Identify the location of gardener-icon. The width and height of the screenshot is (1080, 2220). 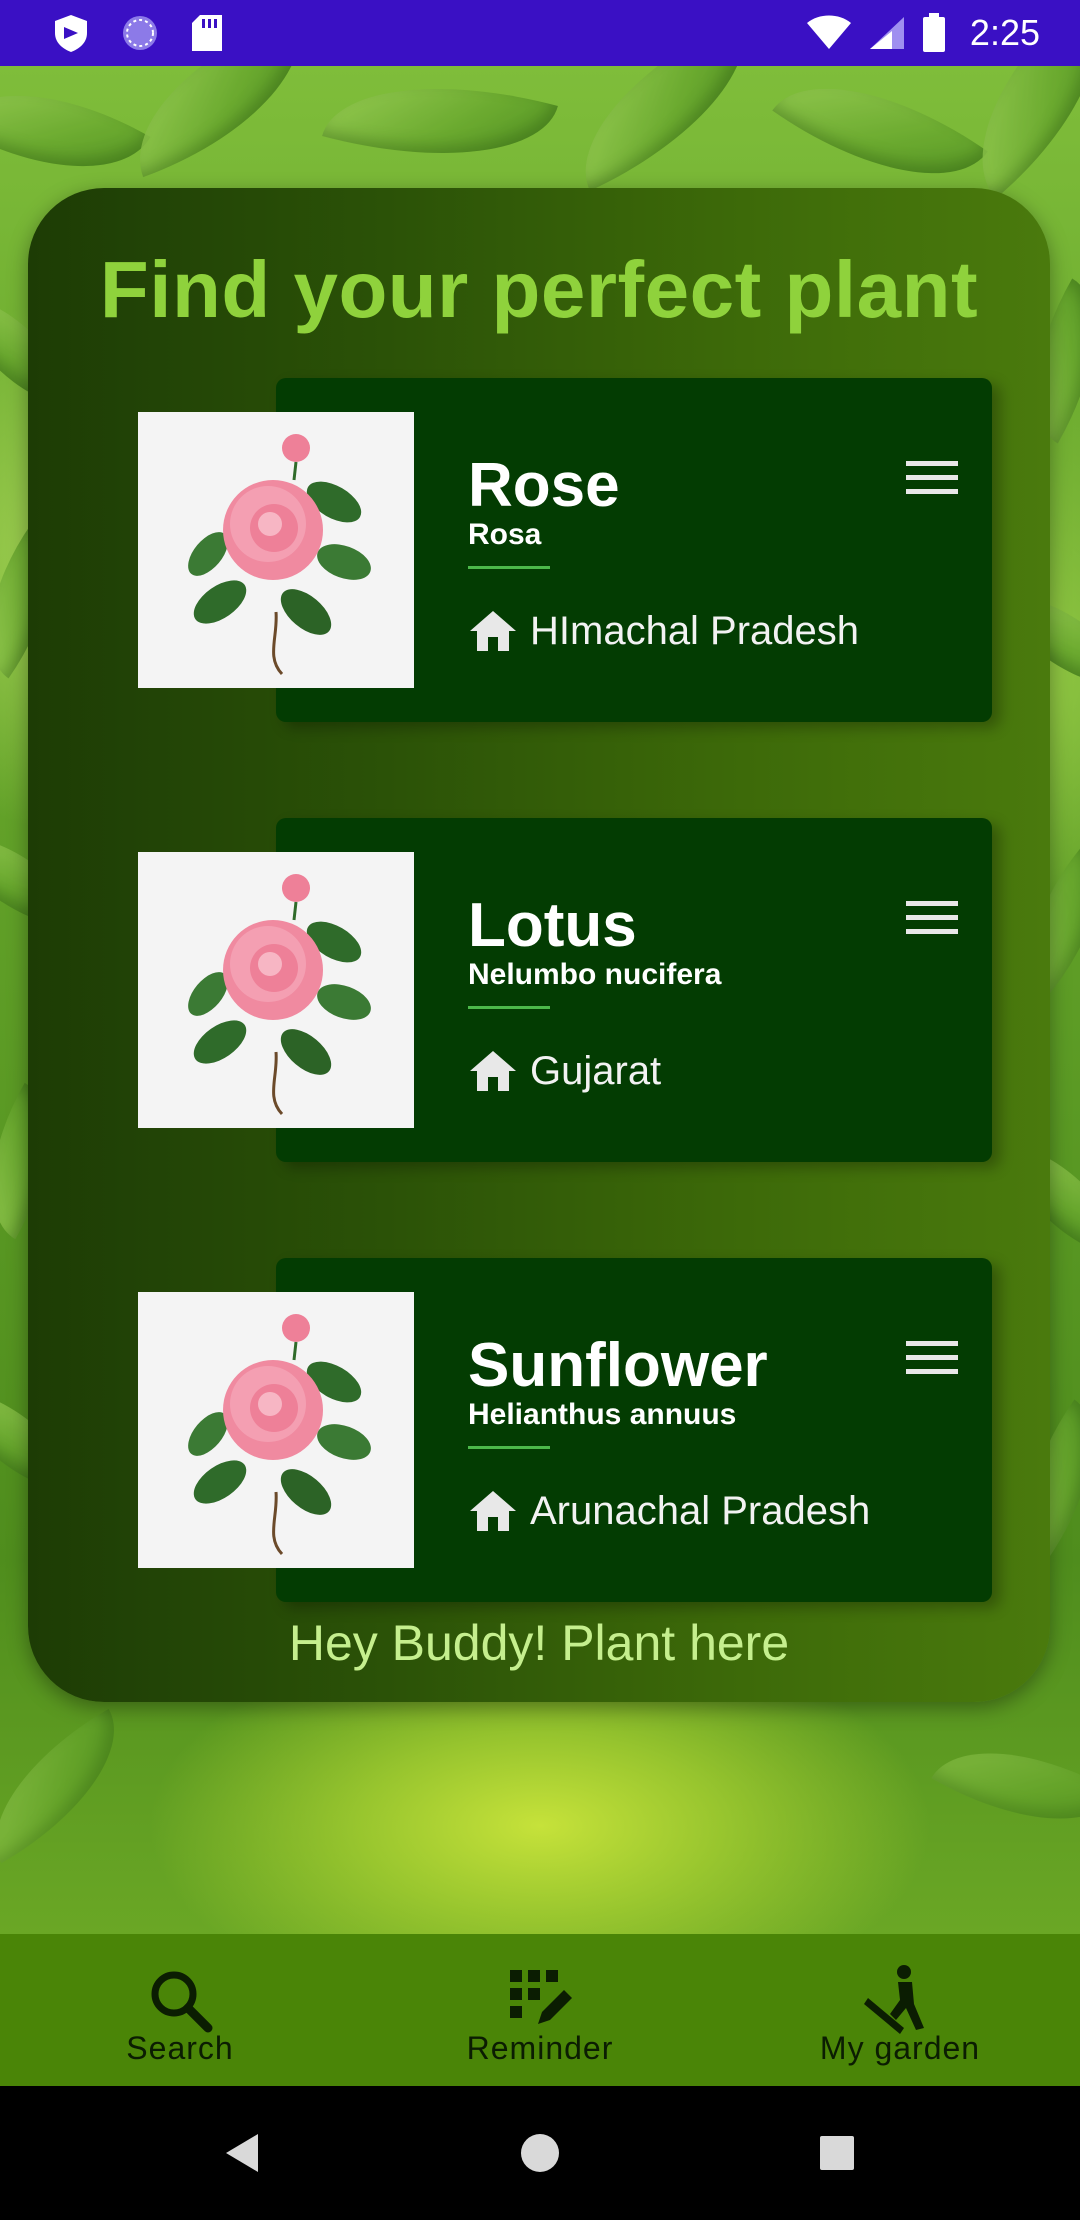
(894, 1999).